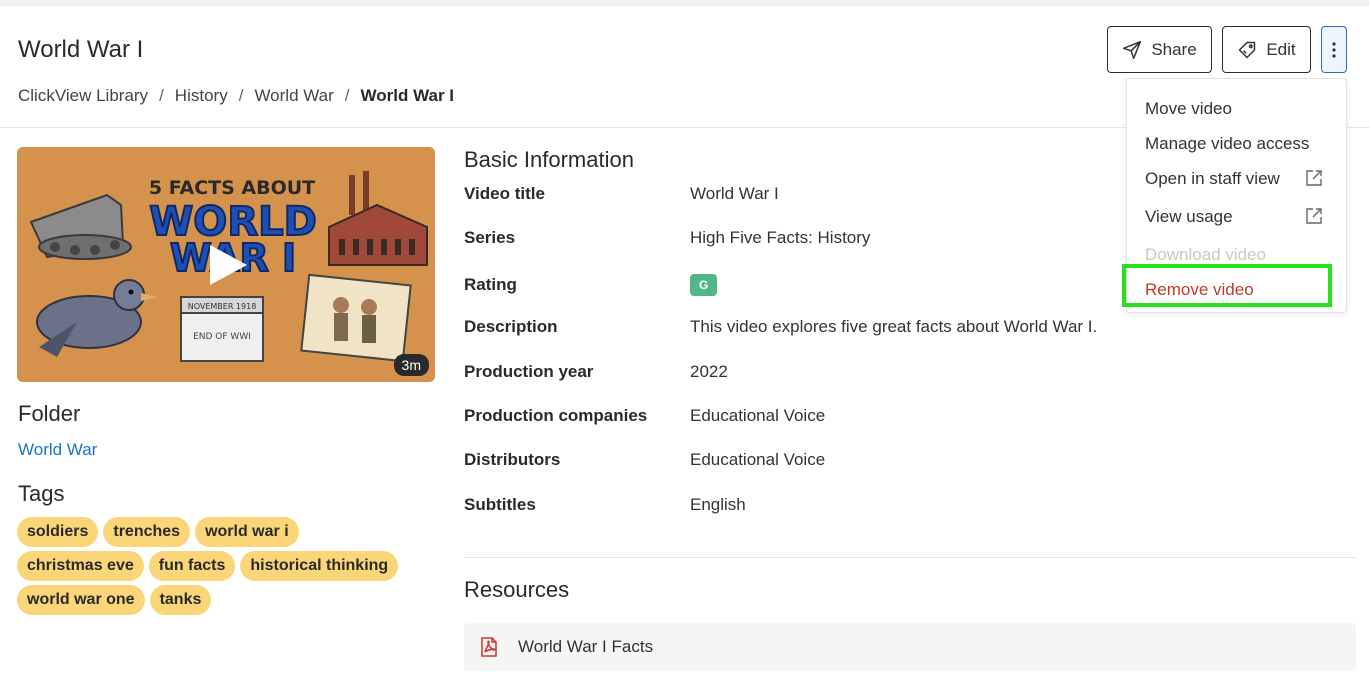 The width and height of the screenshot is (1369, 691). Describe the element at coordinates (247, 532) in the screenshot. I see `tag: world war i` at that location.